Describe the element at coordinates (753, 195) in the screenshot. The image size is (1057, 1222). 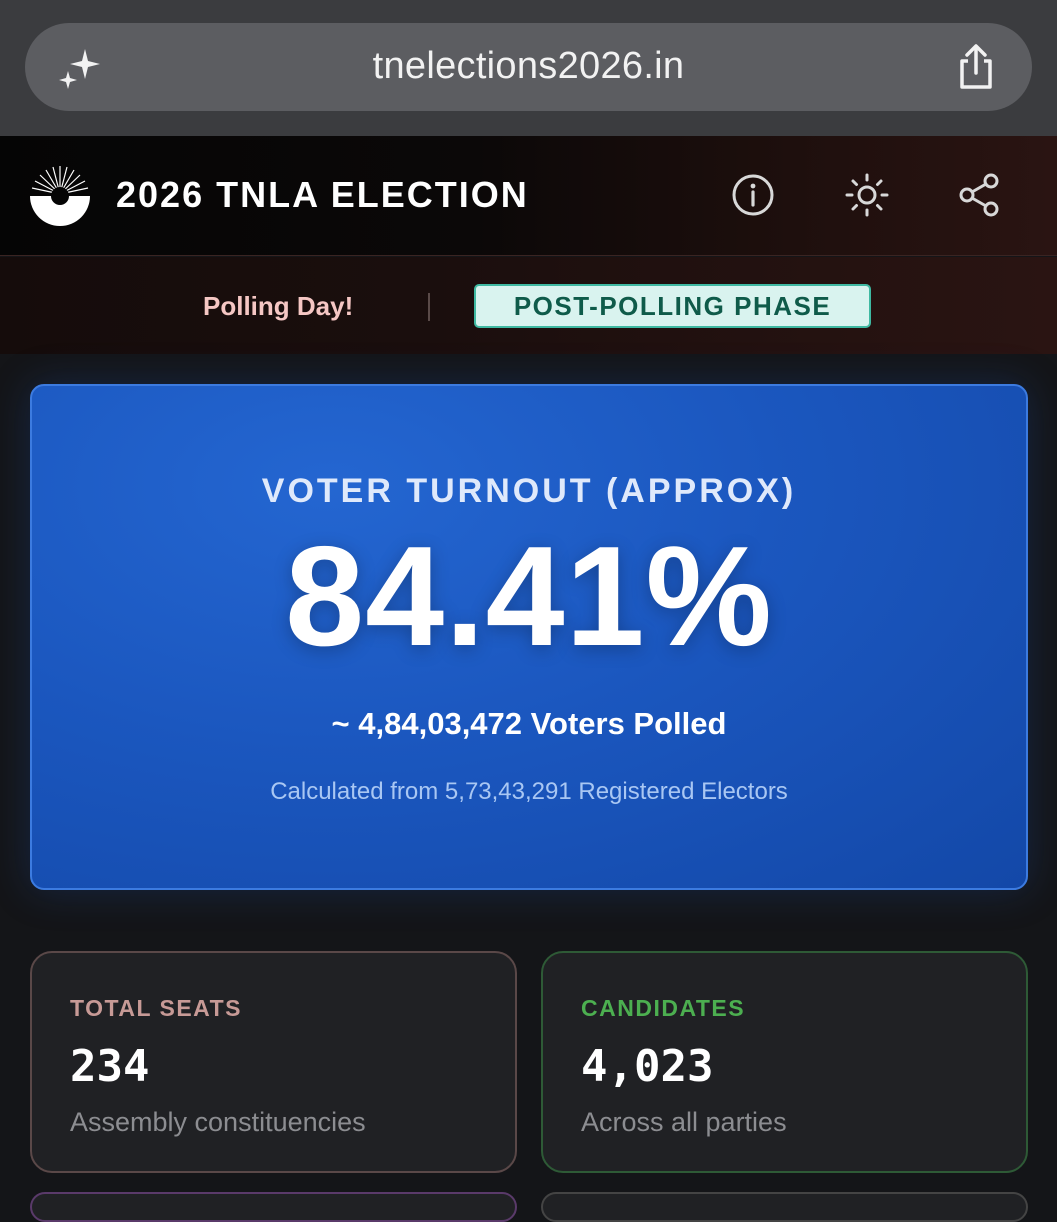
I see `info-icon` at that location.